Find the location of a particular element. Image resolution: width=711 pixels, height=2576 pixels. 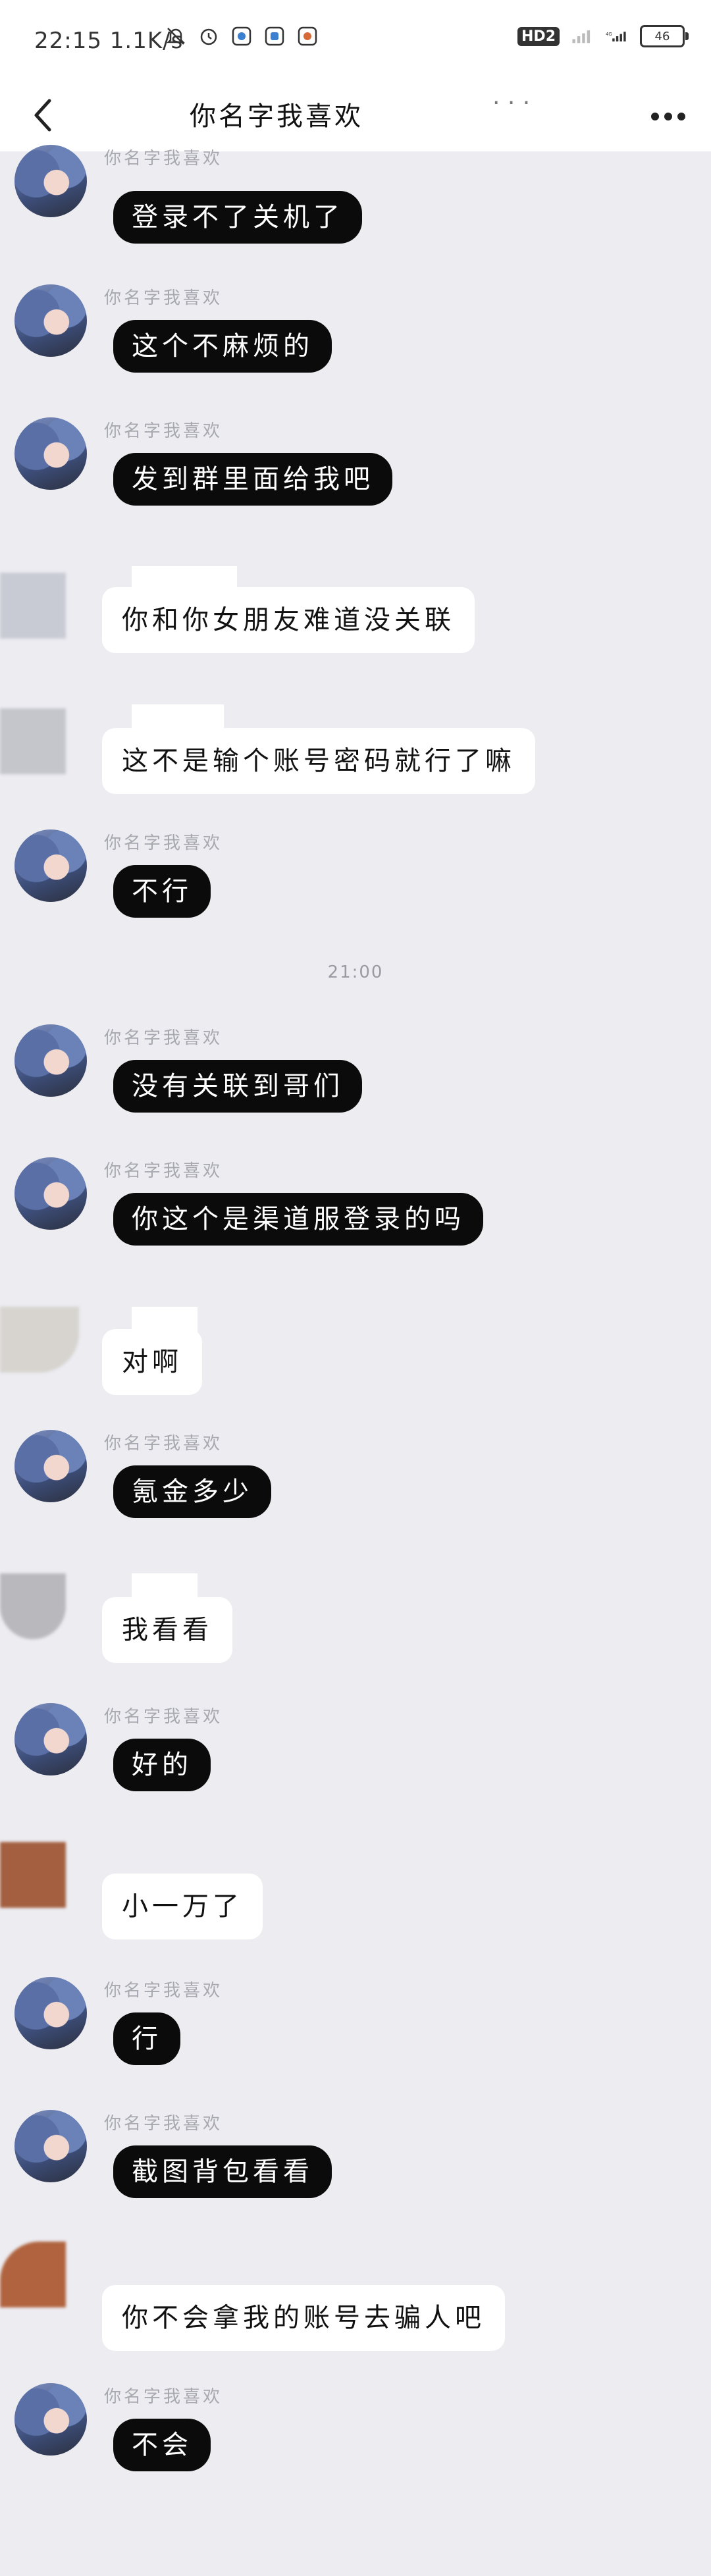

svg-text: 4G is located at coordinates (609, 34).